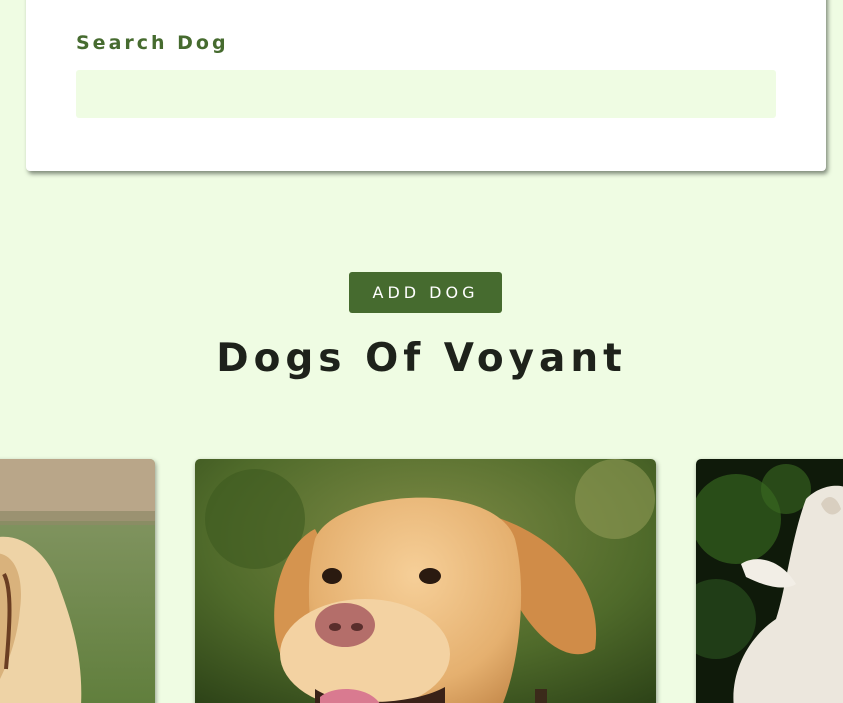 The image size is (843, 703). Describe the element at coordinates (152, 43) in the screenshot. I see `search-label: Search Dog` at that location.